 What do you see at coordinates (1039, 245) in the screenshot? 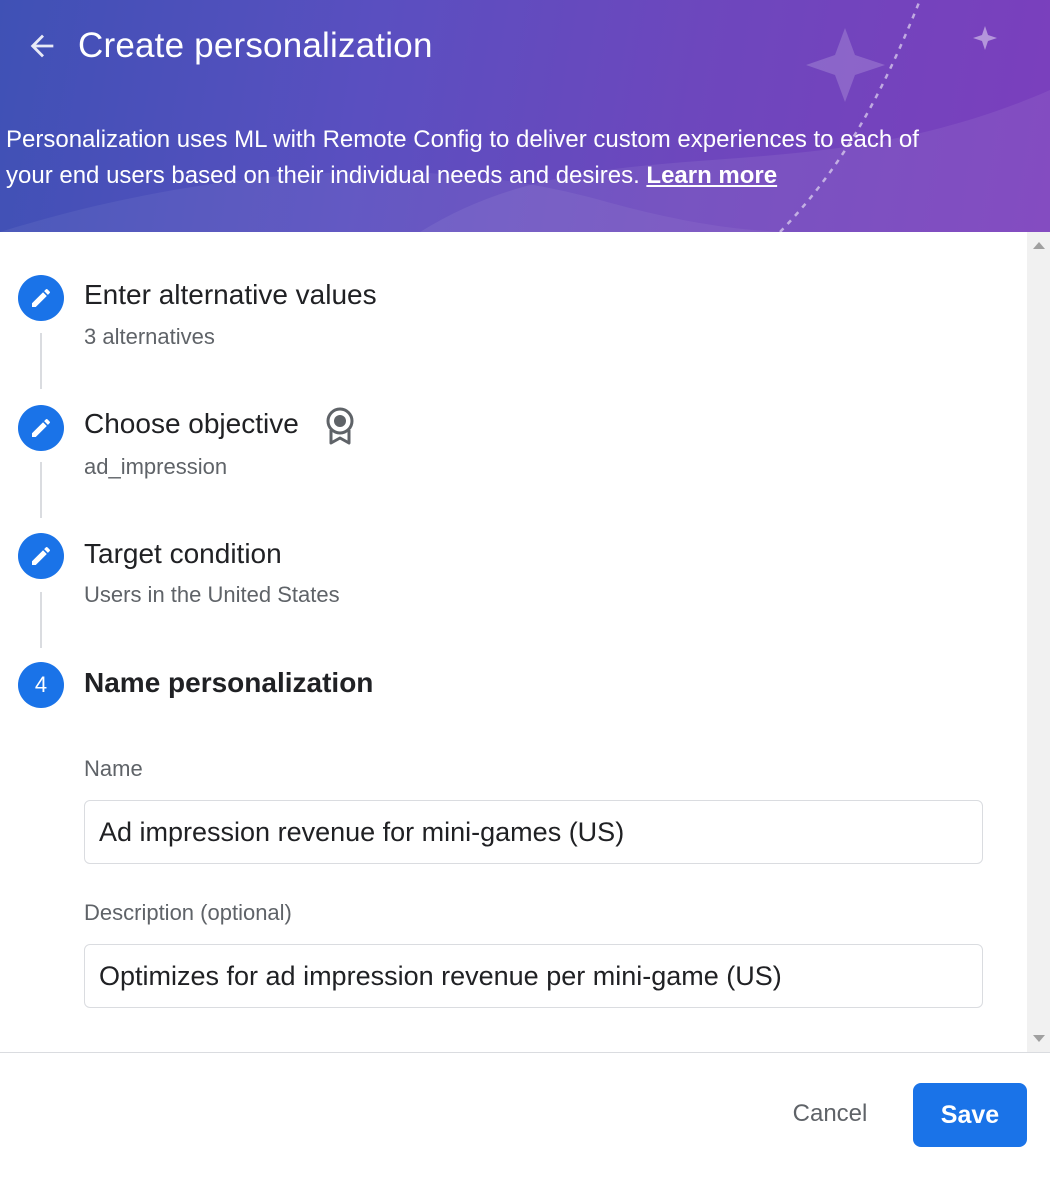
I see `scroll-up-arrow-icon` at bounding box center [1039, 245].